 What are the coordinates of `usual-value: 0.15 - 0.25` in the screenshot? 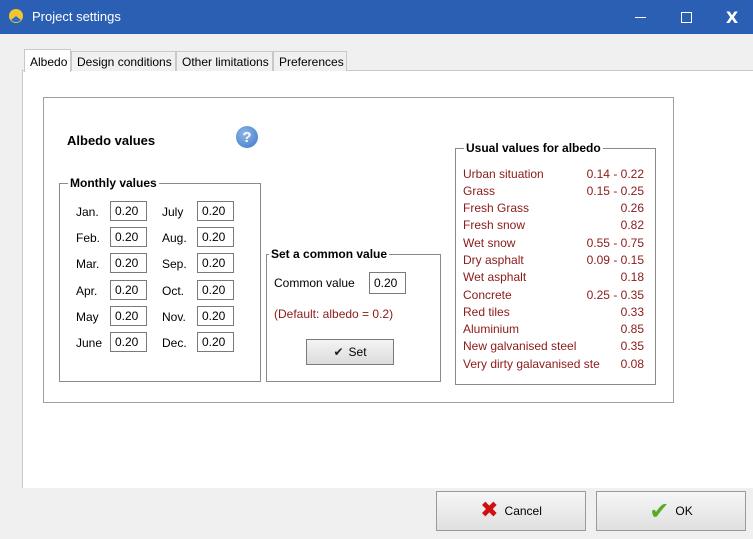 It's located at (614, 191).